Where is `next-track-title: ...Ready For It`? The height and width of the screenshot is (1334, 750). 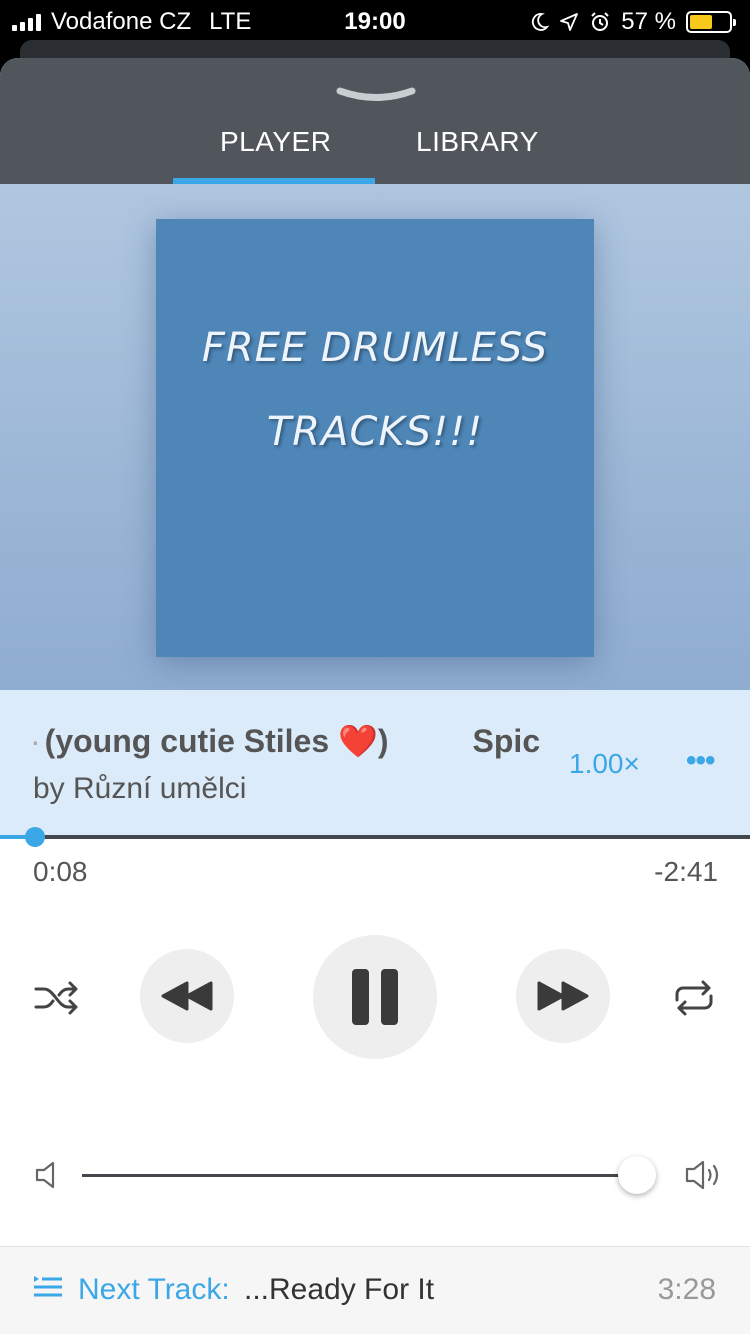
next-track-title: ...Ready For It is located at coordinates (339, 1289).